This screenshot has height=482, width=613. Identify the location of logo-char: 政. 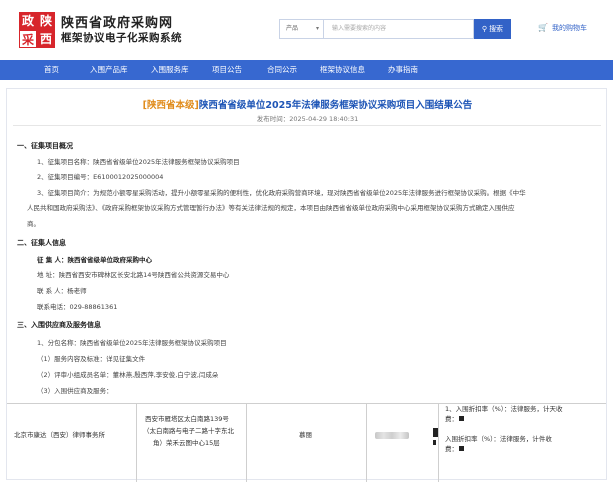
(28, 21).